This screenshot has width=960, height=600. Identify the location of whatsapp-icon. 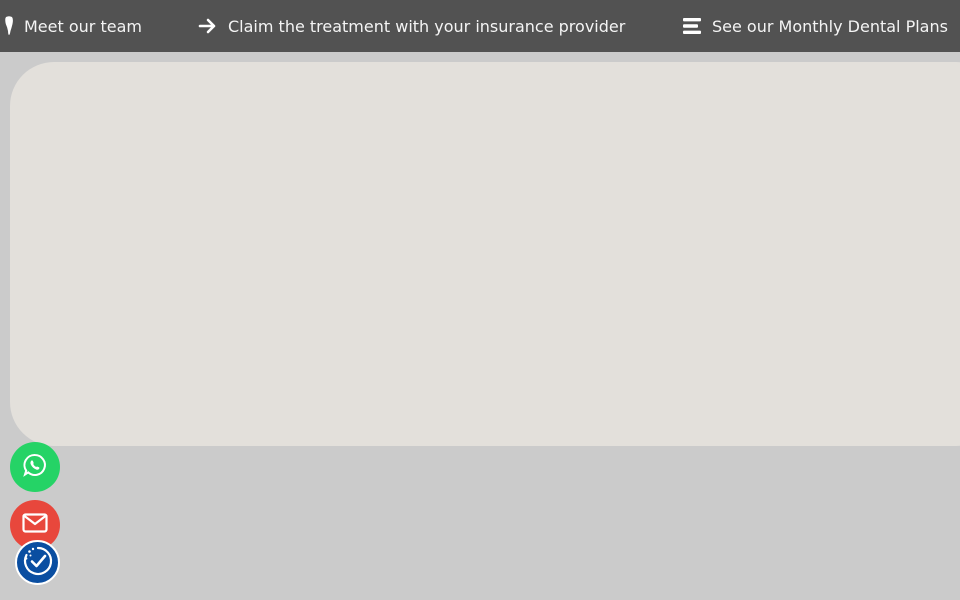
(35, 467).